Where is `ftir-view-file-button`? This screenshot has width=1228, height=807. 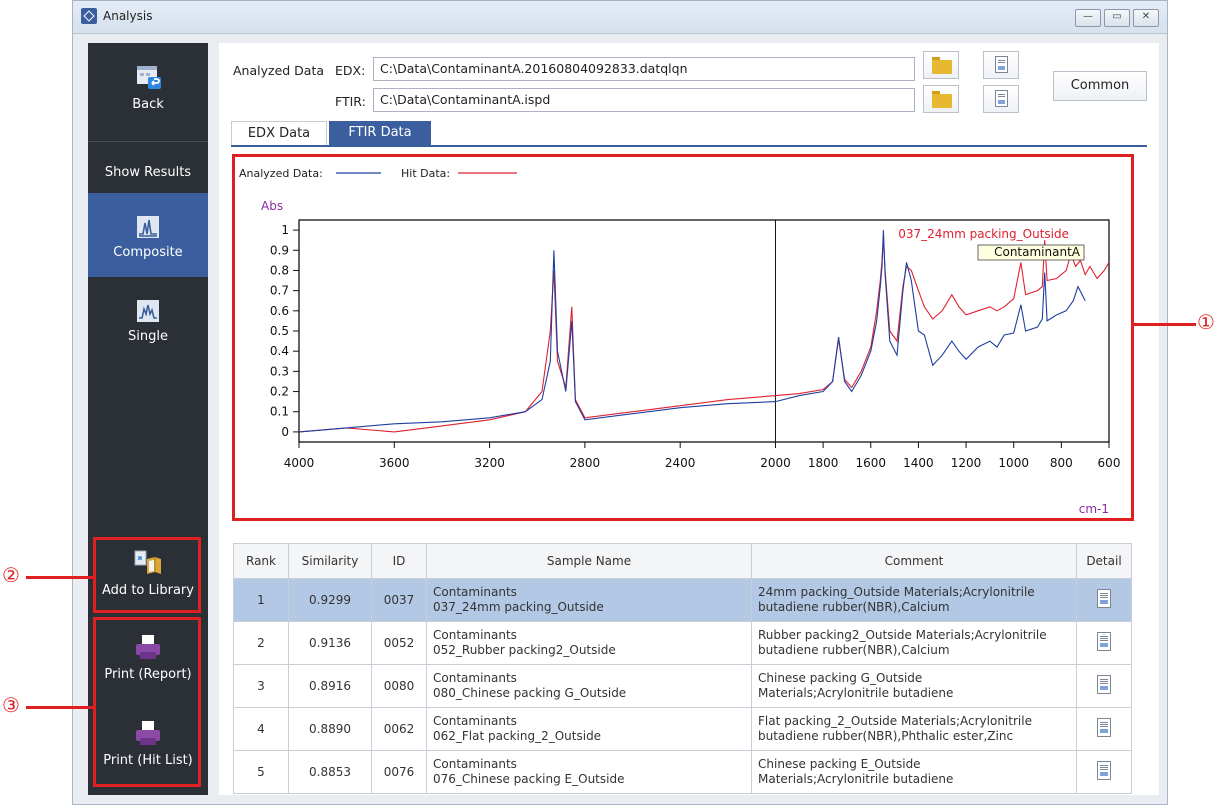
ftir-view-file-button is located at coordinates (1001, 99).